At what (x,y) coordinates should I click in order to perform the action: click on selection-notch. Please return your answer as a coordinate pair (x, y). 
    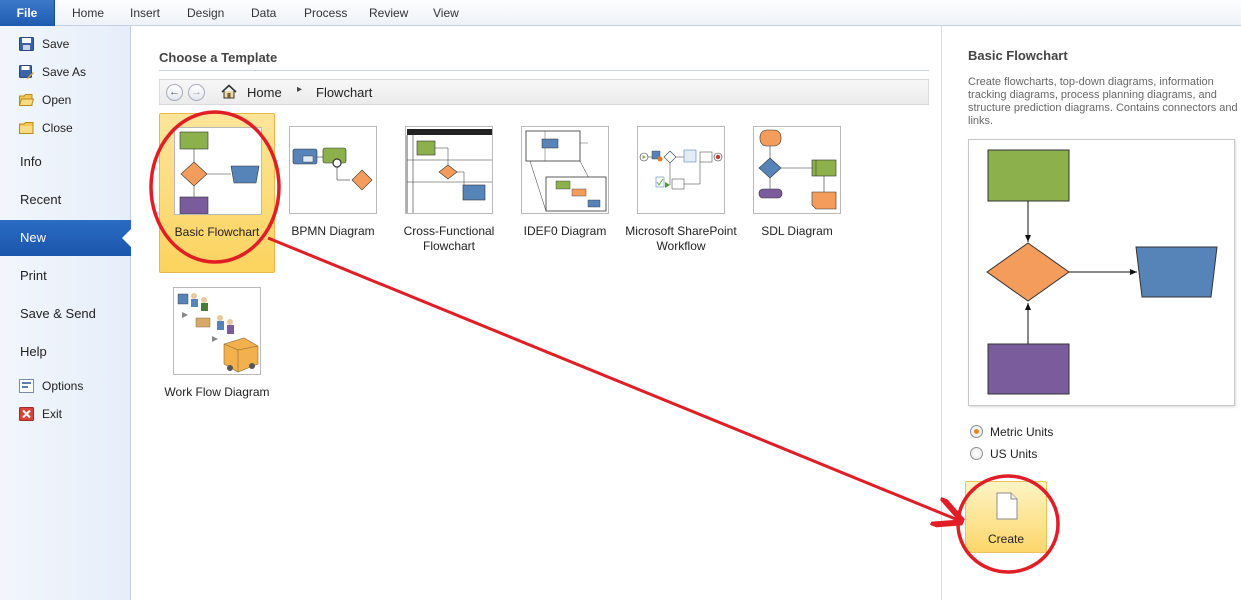
    Looking at the image, I should click on (126, 238).